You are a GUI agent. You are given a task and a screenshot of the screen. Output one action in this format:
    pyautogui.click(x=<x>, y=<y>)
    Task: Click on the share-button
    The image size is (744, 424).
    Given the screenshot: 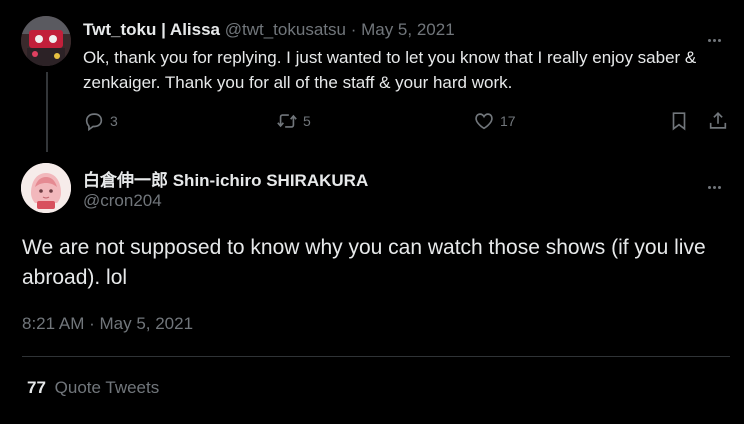 What is the action you would take?
    pyautogui.click(x=718, y=121)
    